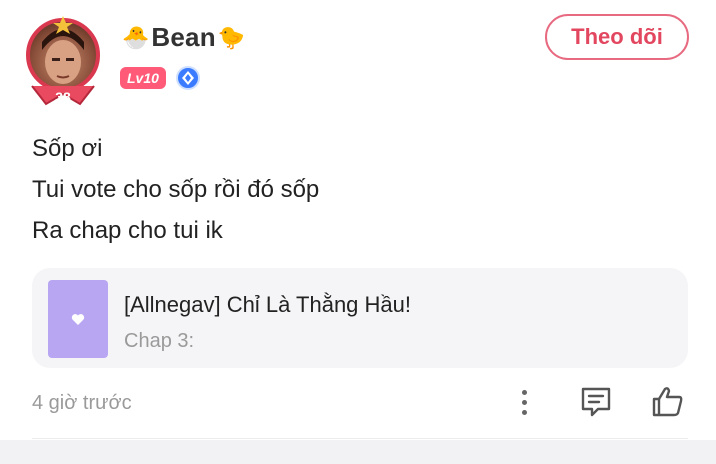  Describe the element at coordinates (63, 97) in the screenshot. I see `avatar-number: 38` at that location.